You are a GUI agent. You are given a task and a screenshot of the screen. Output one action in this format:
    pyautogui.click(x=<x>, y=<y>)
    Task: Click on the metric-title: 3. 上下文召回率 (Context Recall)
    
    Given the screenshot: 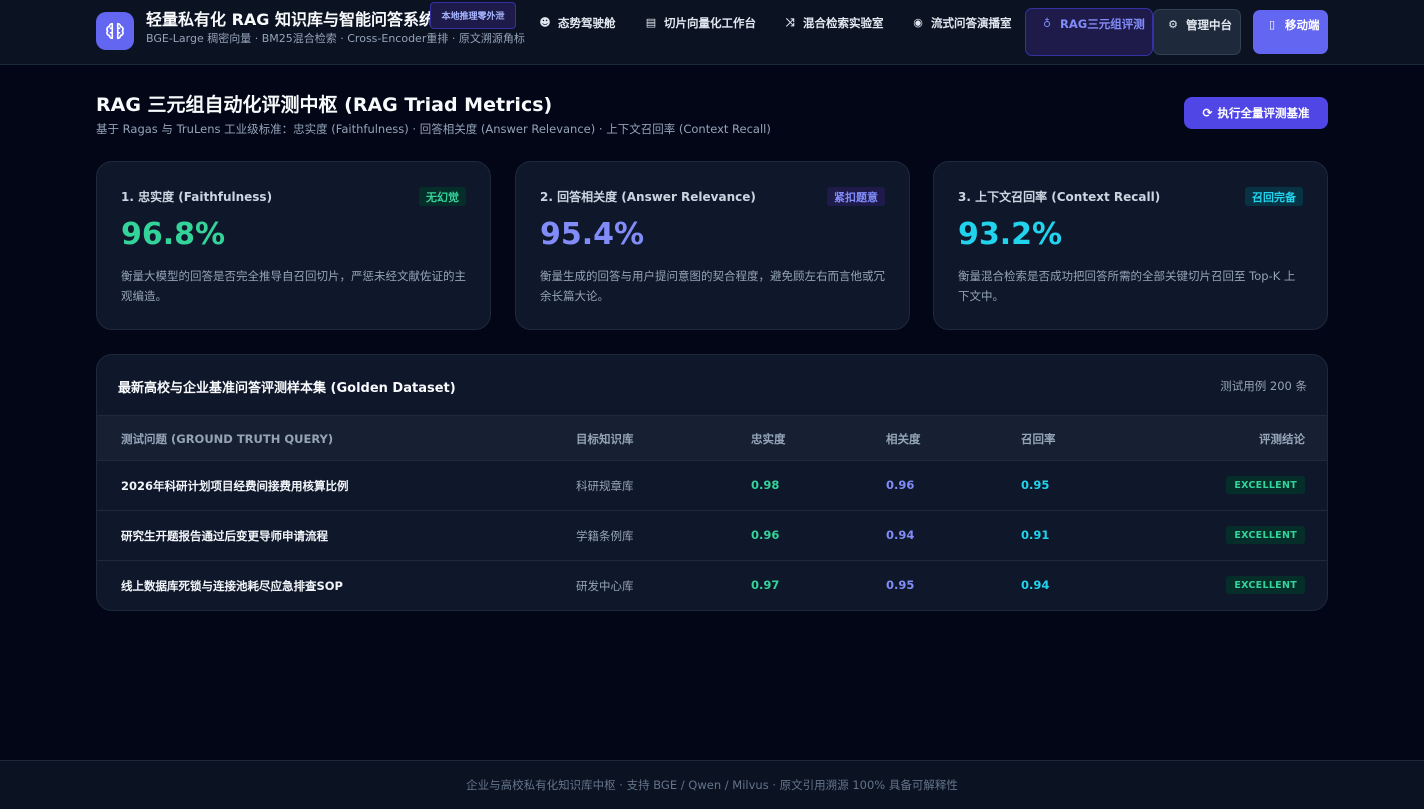 What is the action you would take?
    pyautogui.click(x=1059, y=197)
    